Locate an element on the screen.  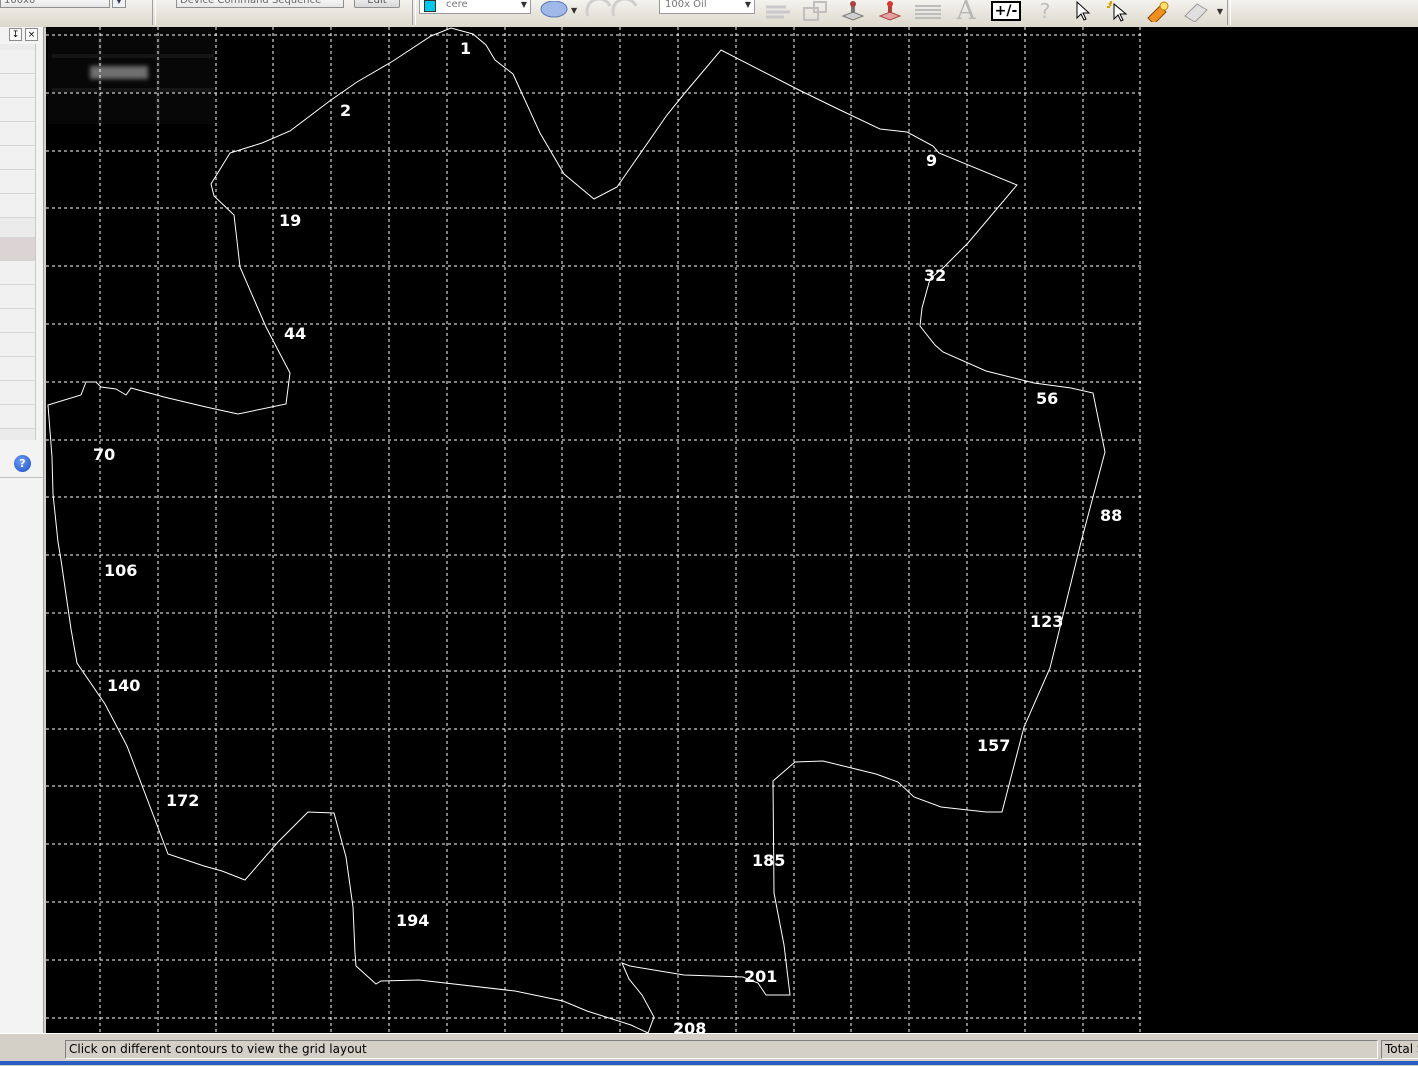
pin-icon: ↧ is located at coordinates (15, 34).